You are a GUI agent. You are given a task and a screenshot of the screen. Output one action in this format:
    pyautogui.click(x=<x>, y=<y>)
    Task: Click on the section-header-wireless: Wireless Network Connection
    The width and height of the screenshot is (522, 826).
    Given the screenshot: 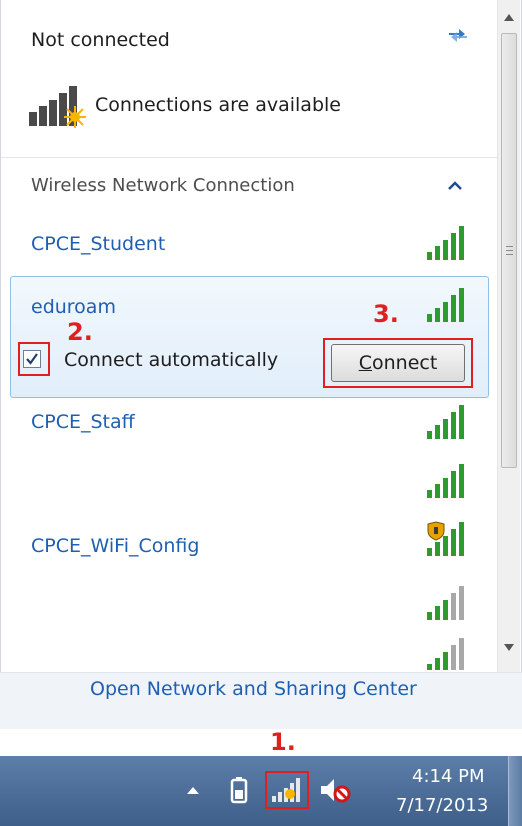 What is the action you would take?
    pyautogui.click(x=163, y=185)
    